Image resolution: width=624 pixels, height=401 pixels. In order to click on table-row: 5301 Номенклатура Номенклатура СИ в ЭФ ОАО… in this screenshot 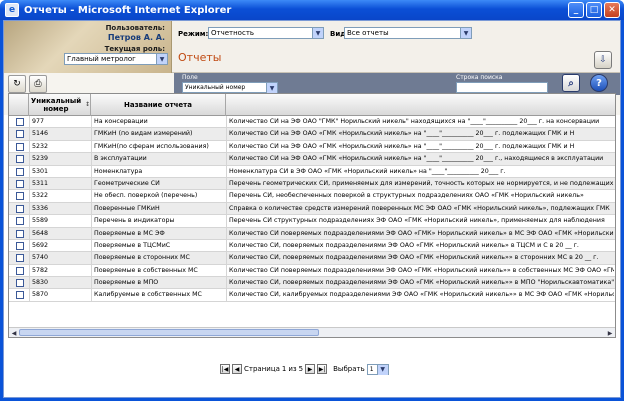, I will do `click(312, 171)`.